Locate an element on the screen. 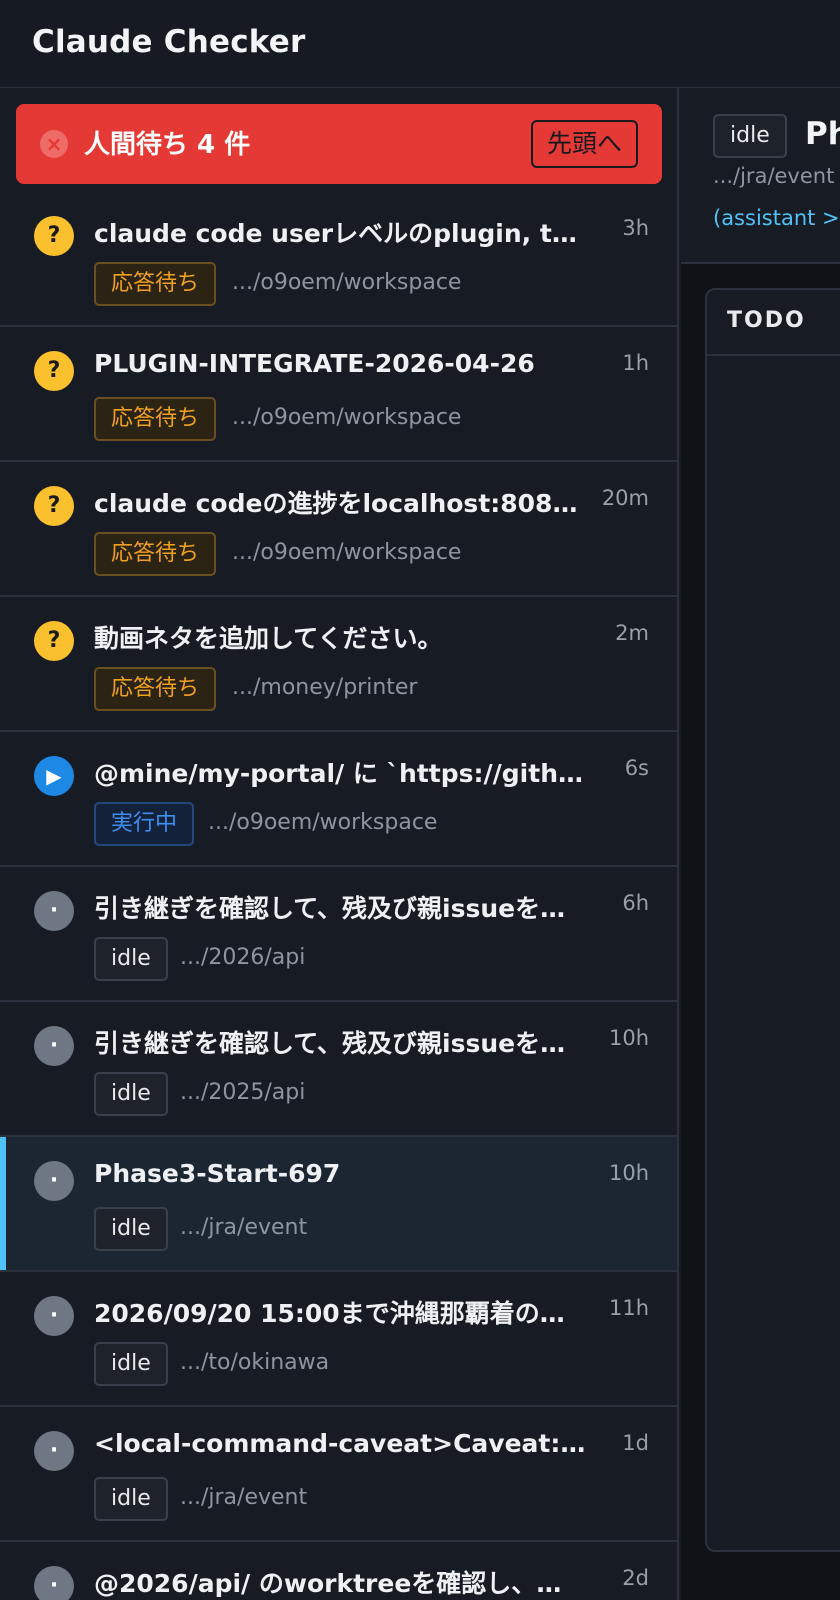  session-time: 2m is located at coordinates (632, 633).